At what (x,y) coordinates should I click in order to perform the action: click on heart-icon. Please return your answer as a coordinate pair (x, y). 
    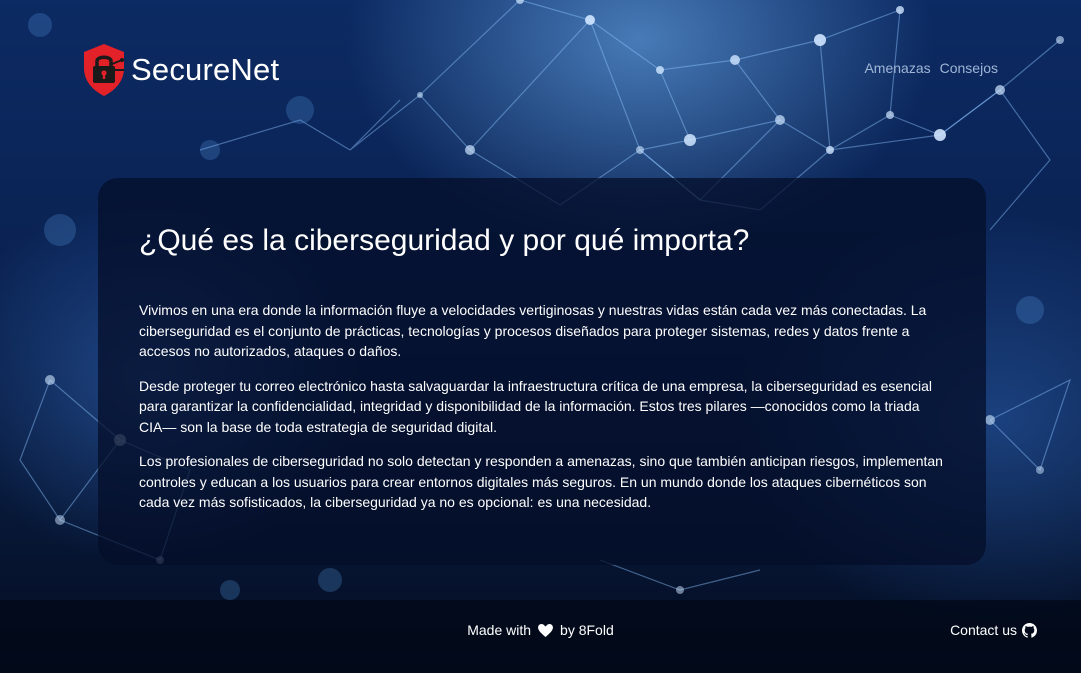
    Looking at the image, I should click on (545, 630).